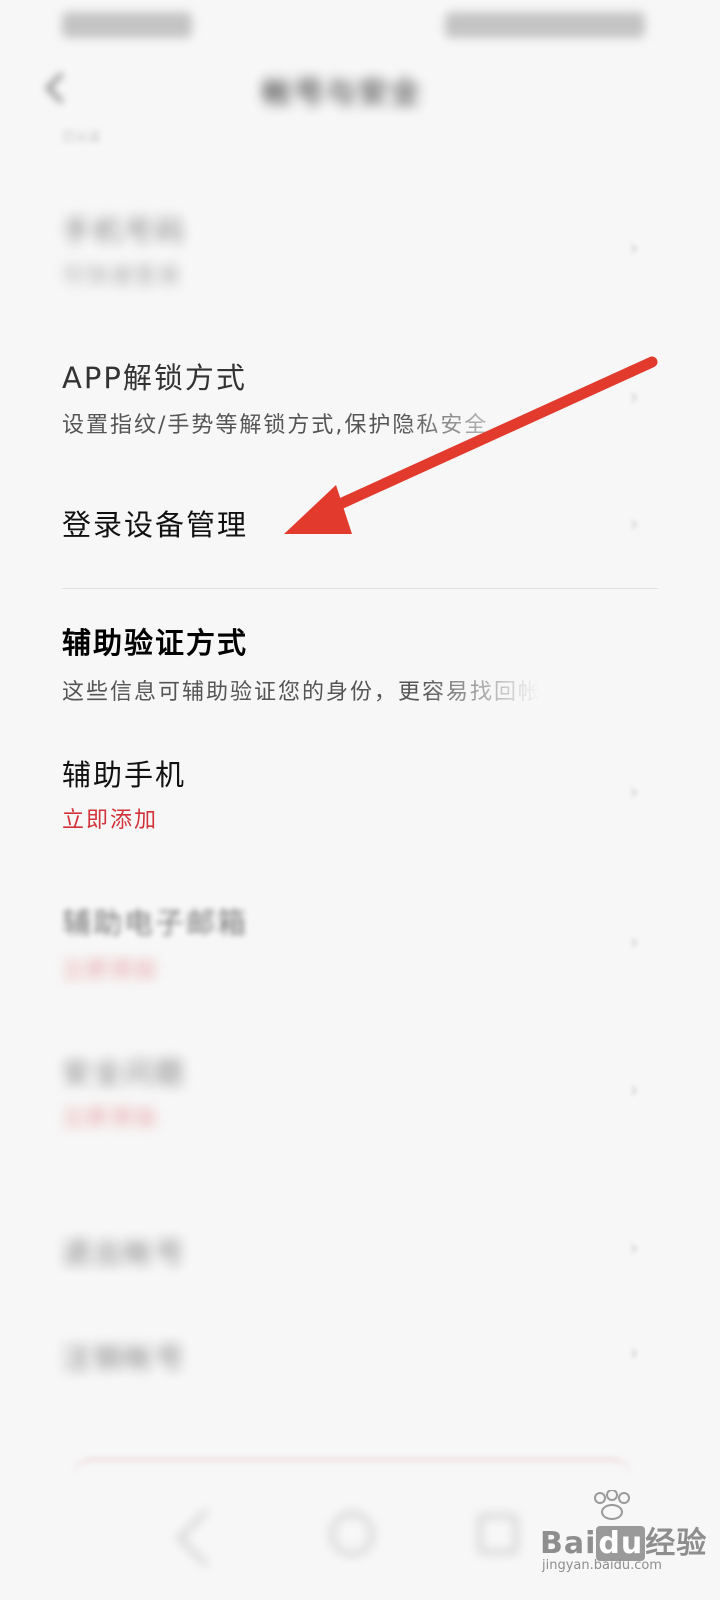 Image resolution: width=720 pixels, height=1600 pixels. Describe the element at coordinates (360, 530) in the screenshot. I see `list-item-device-management: 登录设备管理 ›` at that location.